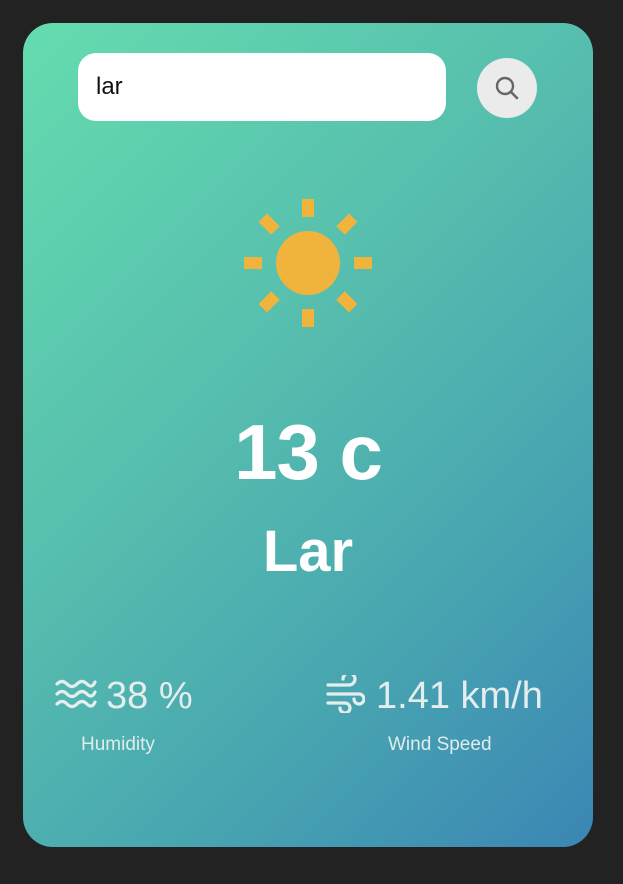  What do you see at coordinates (308, 263) in the screenshot?
I see `sun-icon` at bounding box center [308, 263].